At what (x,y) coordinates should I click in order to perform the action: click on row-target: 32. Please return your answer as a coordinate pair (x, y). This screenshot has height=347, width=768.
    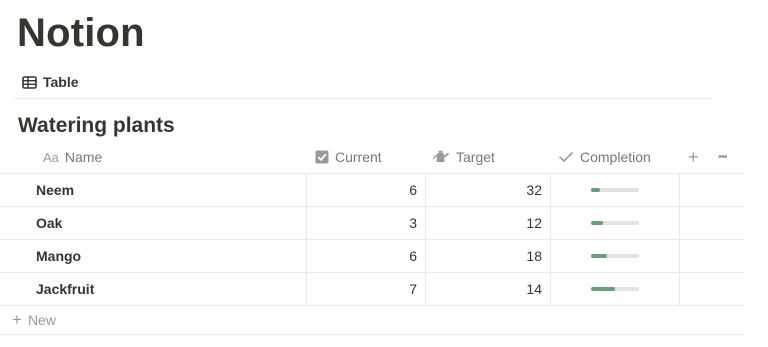
    Looking at the image, I should click on (487, 190).